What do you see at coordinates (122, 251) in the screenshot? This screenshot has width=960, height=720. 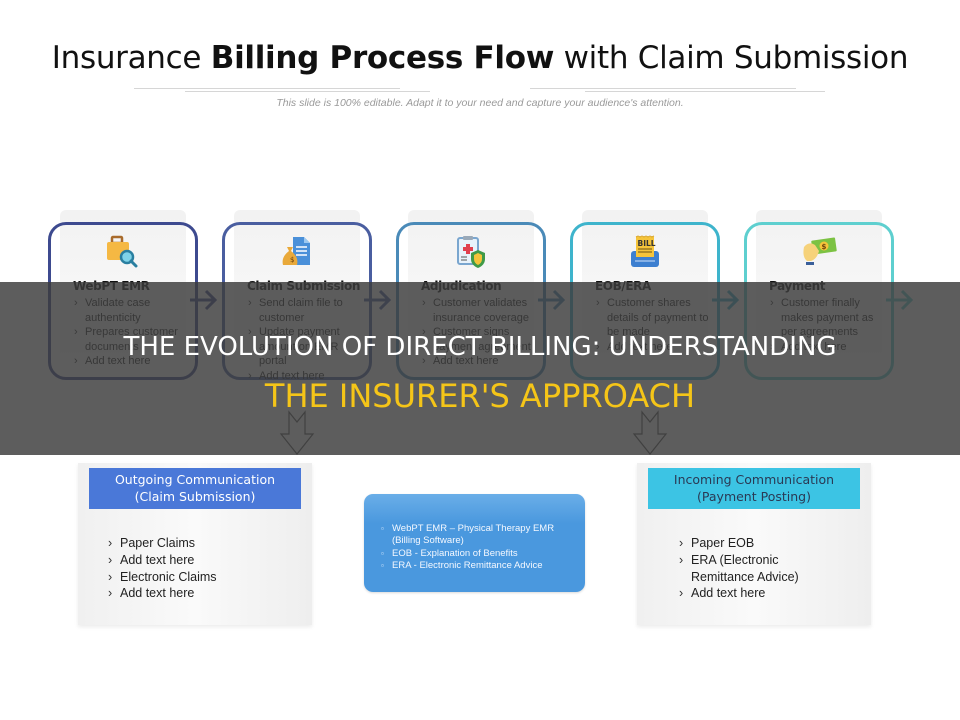 I see `briefcase-search-icon` at bounding box center [122, 251].